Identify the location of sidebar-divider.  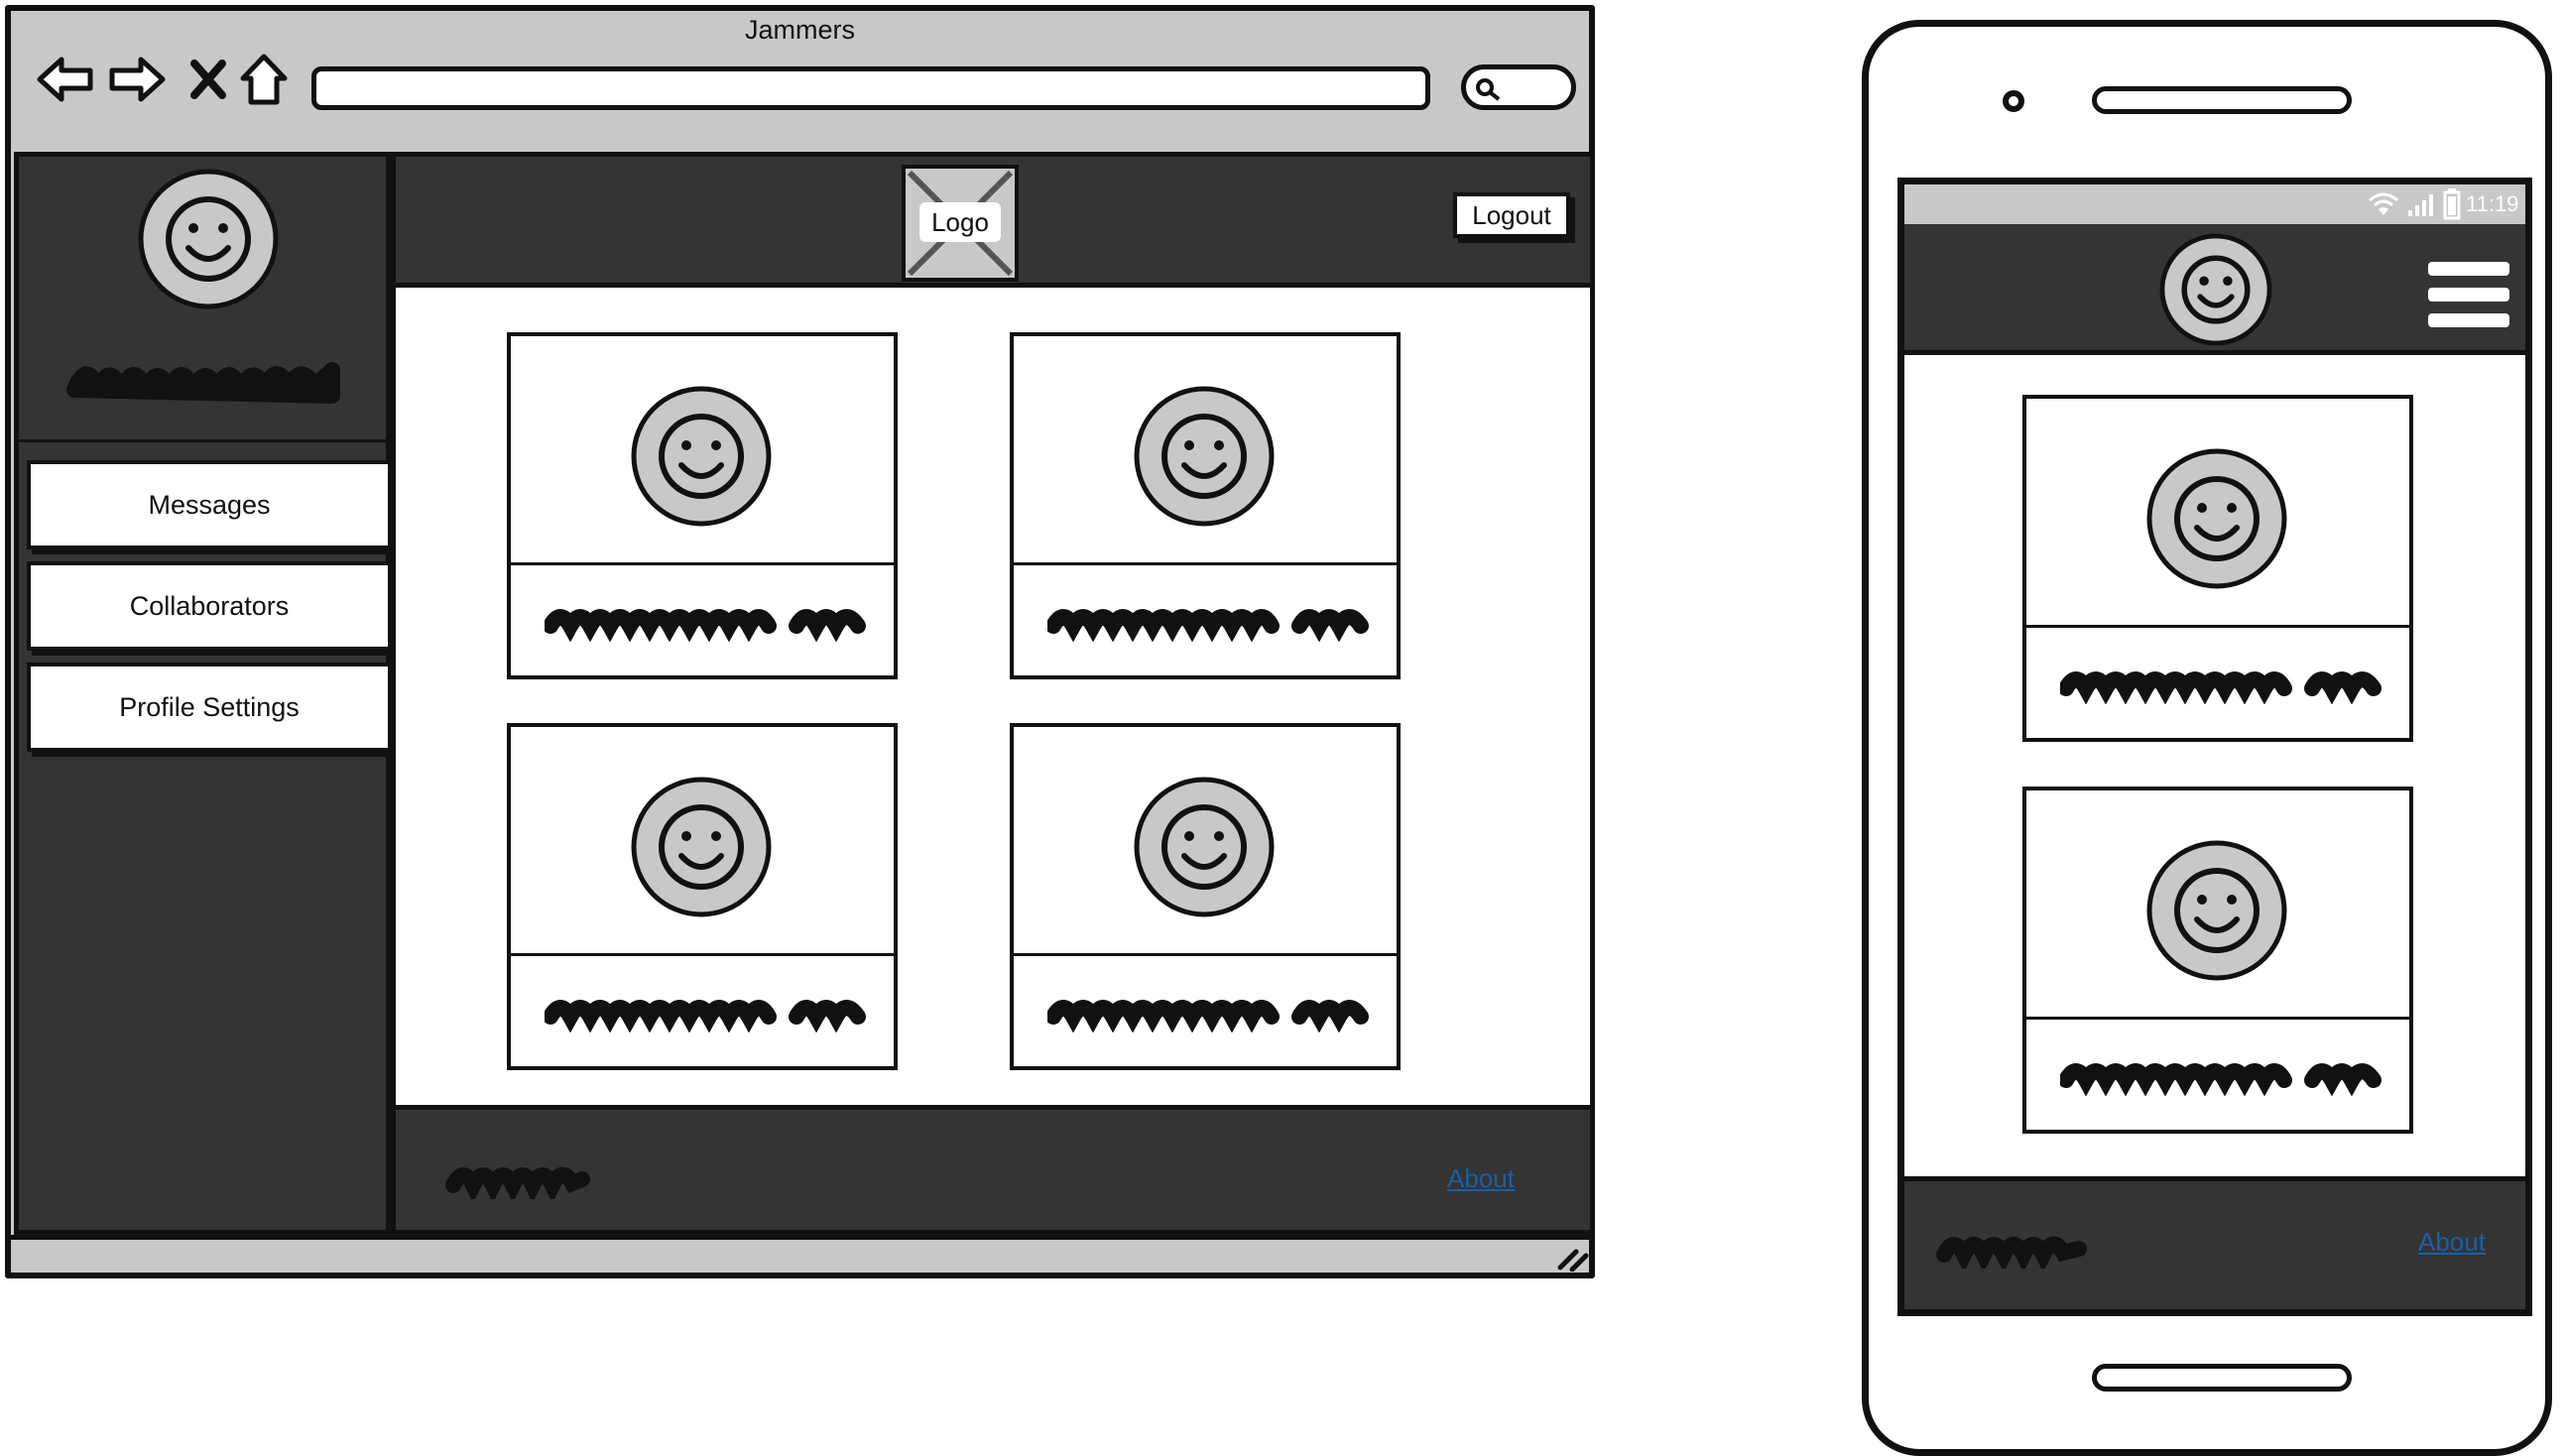
(203, 440).